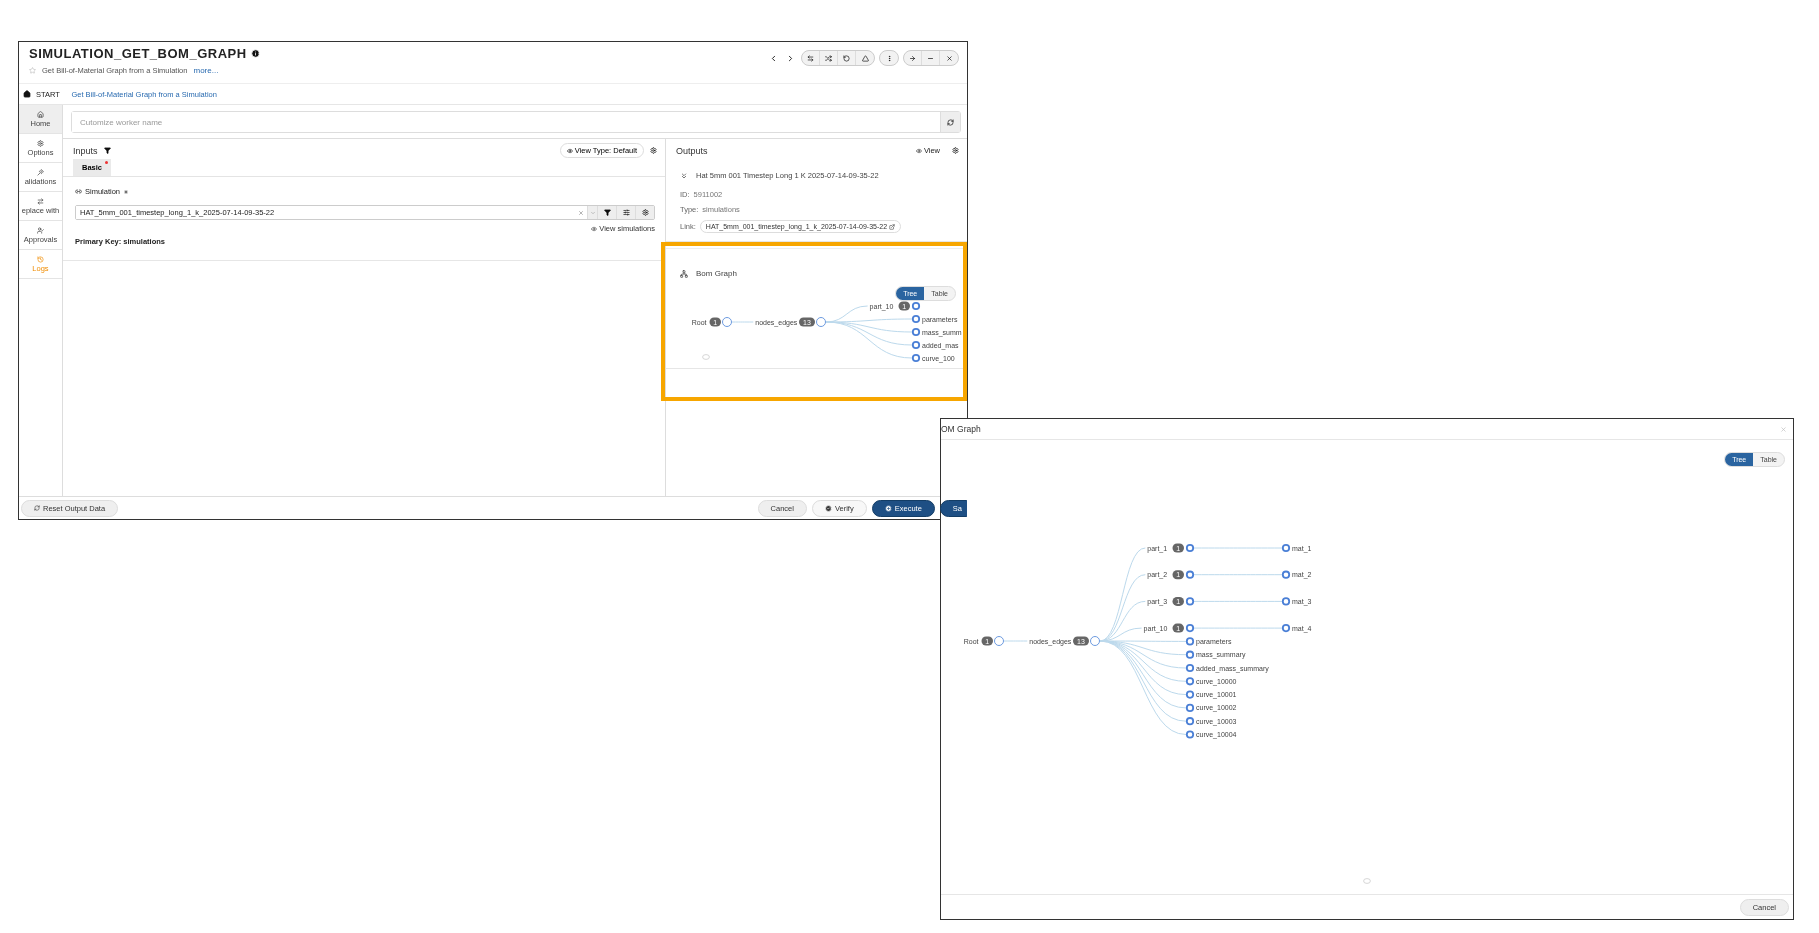  Describe the element at coordinates (684, 273) in the screenshot. I see `hierarchy-icon` at that location.